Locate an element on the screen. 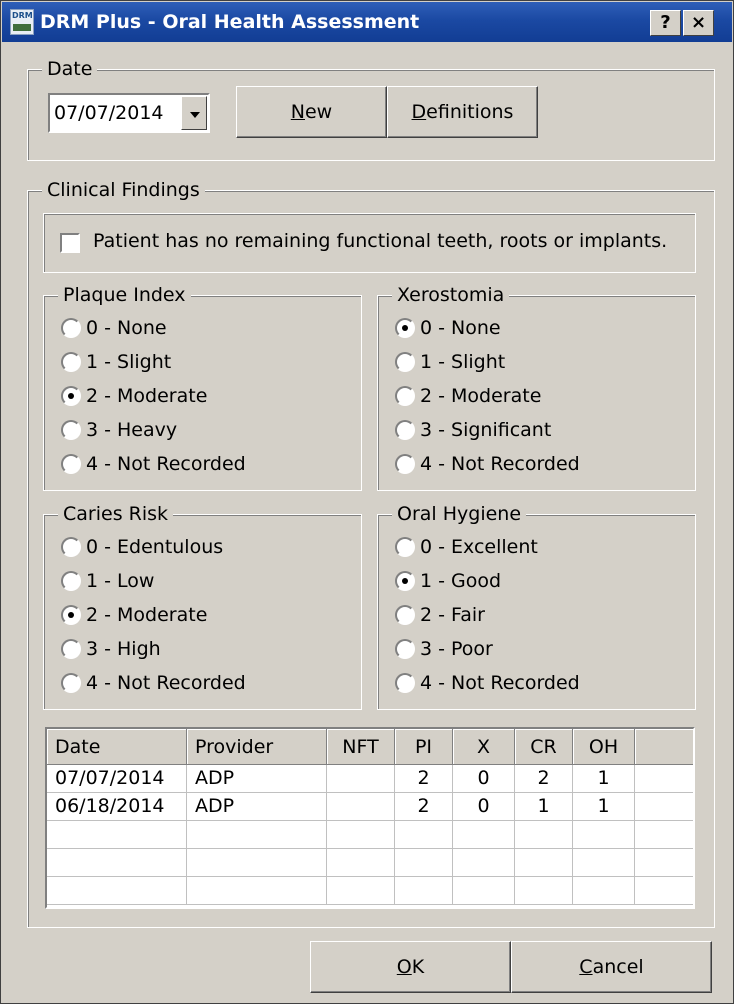 The image size is (736, 1006). close-button: × is located at coordinates (698, 23).